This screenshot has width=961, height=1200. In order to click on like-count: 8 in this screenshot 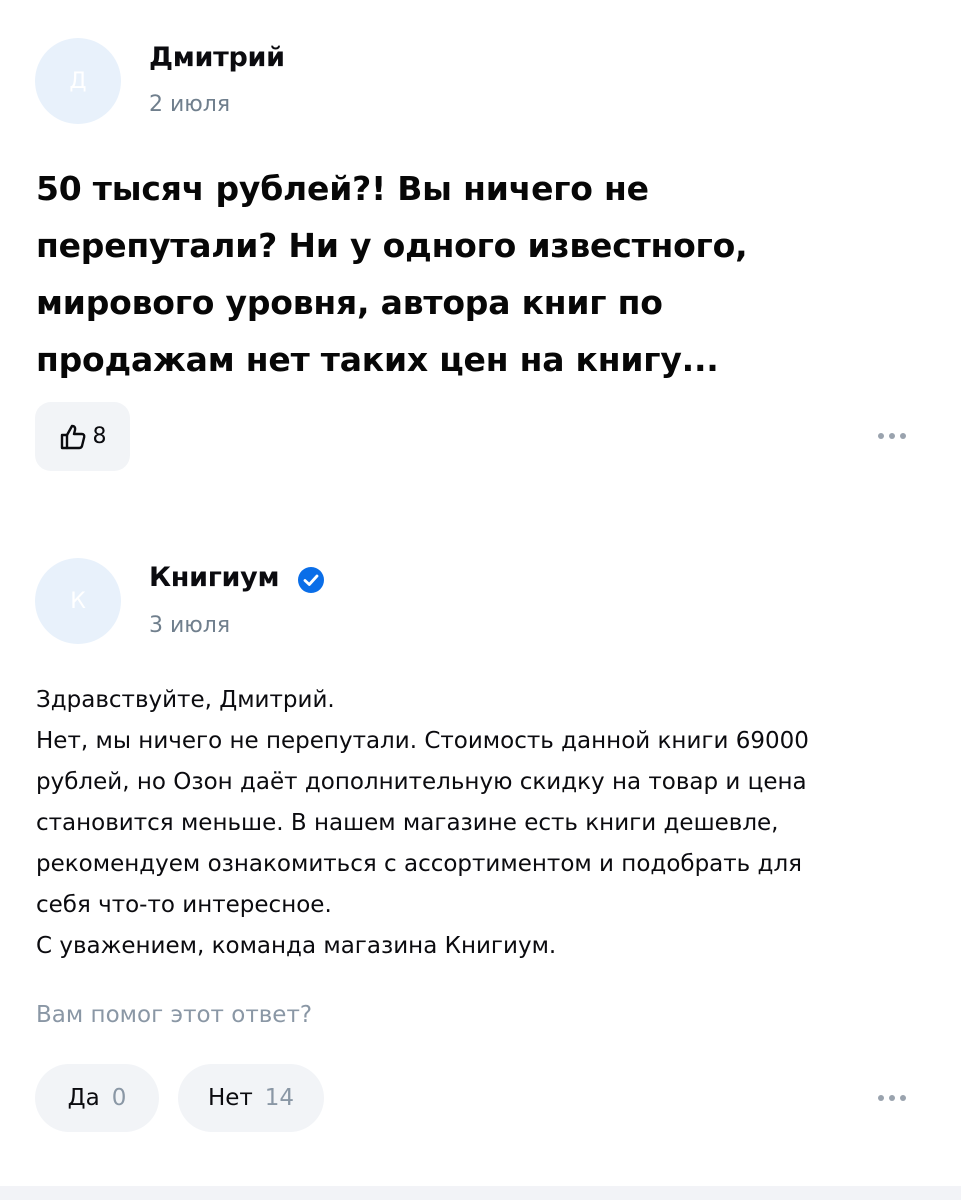, I will do `click(99, 436)`.